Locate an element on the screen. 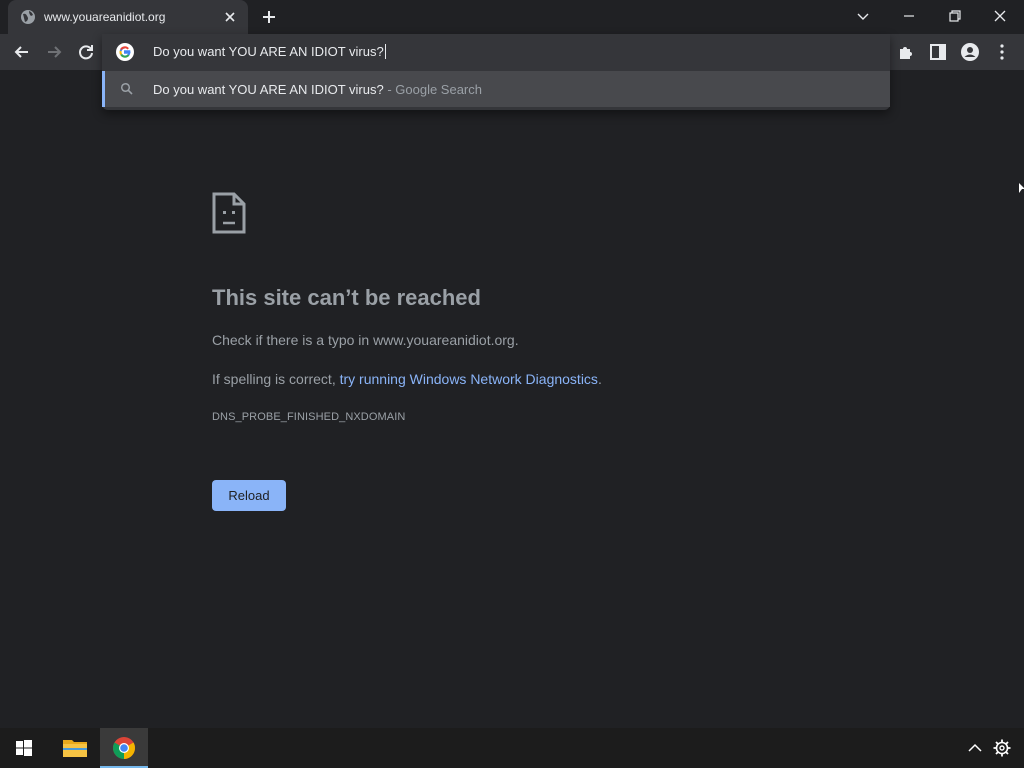  sad-page-icon is located at coordinates (229, 213).